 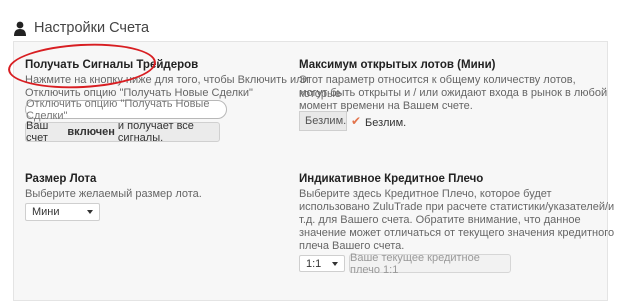 What do you see at coordinates (126, 110) in the screenshot?
I see `toggle-signals-button: Отключить опцию "Получать Новые Сделки"` at bounding box center [126, 110].